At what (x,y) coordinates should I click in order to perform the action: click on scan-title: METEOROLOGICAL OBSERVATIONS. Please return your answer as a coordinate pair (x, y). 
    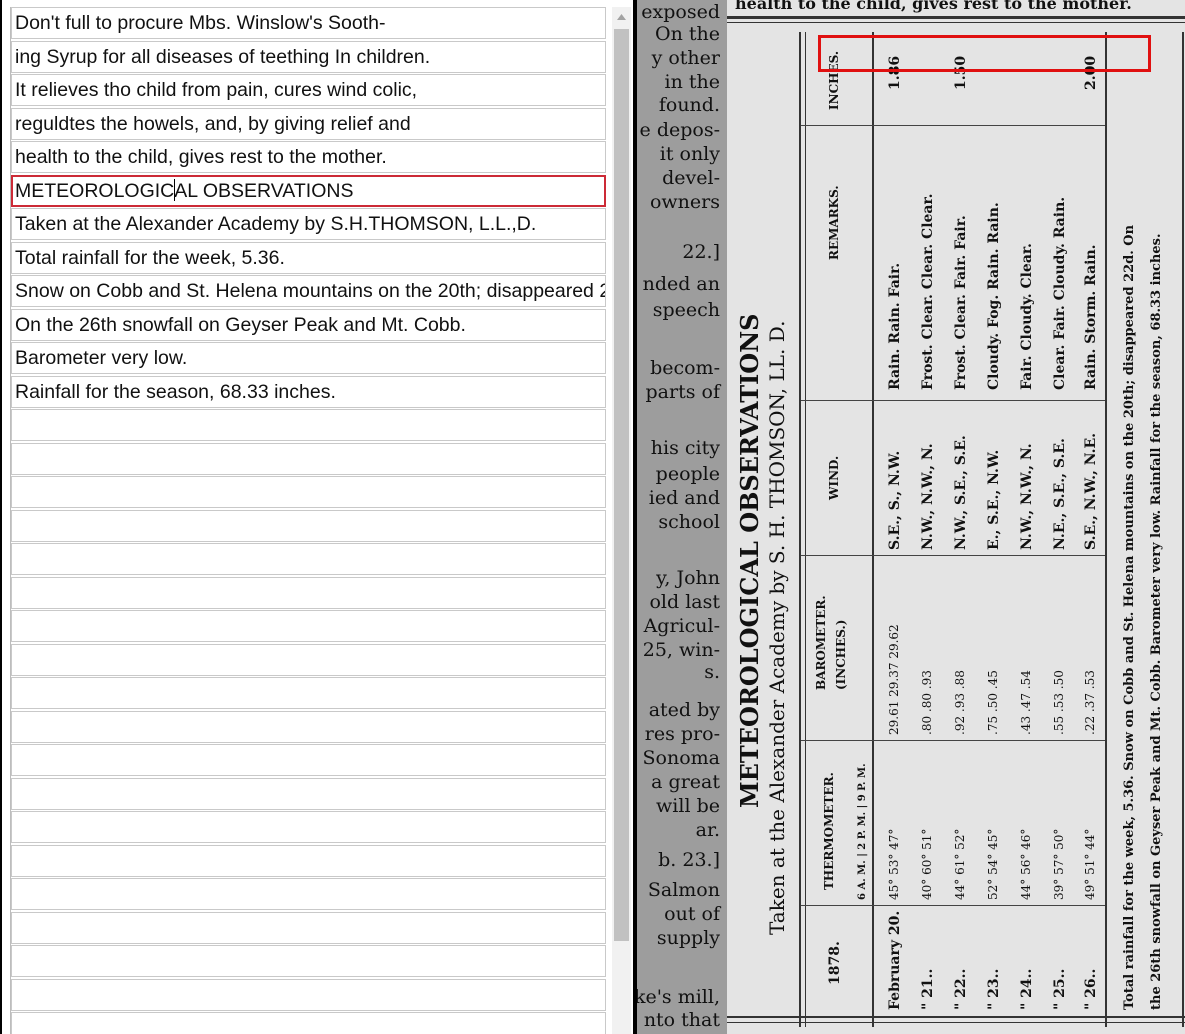
    Looking at the image, I should click on (749, 560).